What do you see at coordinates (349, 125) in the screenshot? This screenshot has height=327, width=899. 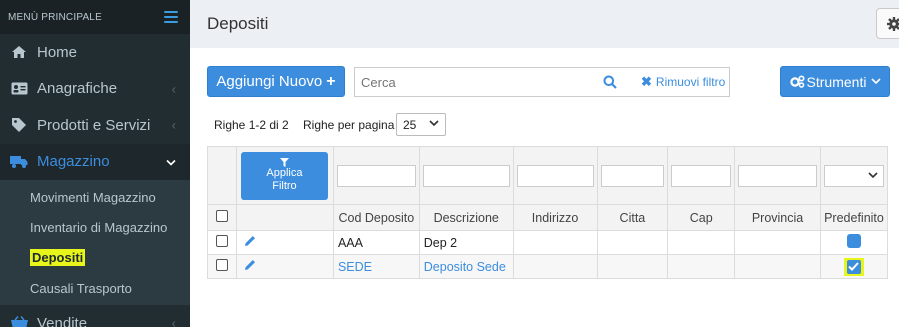 I see `rows-per-page-label: Righe per pagina` at bounding box center [349, 125].